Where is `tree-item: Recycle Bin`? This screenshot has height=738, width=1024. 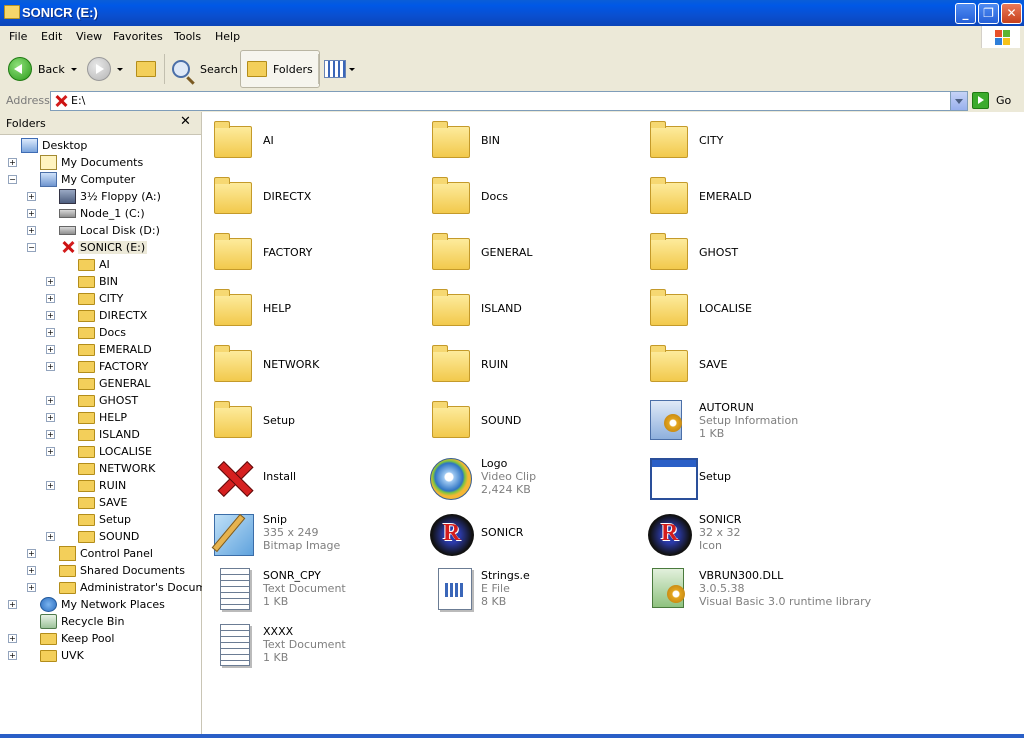
tree-item: Recycle Bin is located at coordinates (100, 621).